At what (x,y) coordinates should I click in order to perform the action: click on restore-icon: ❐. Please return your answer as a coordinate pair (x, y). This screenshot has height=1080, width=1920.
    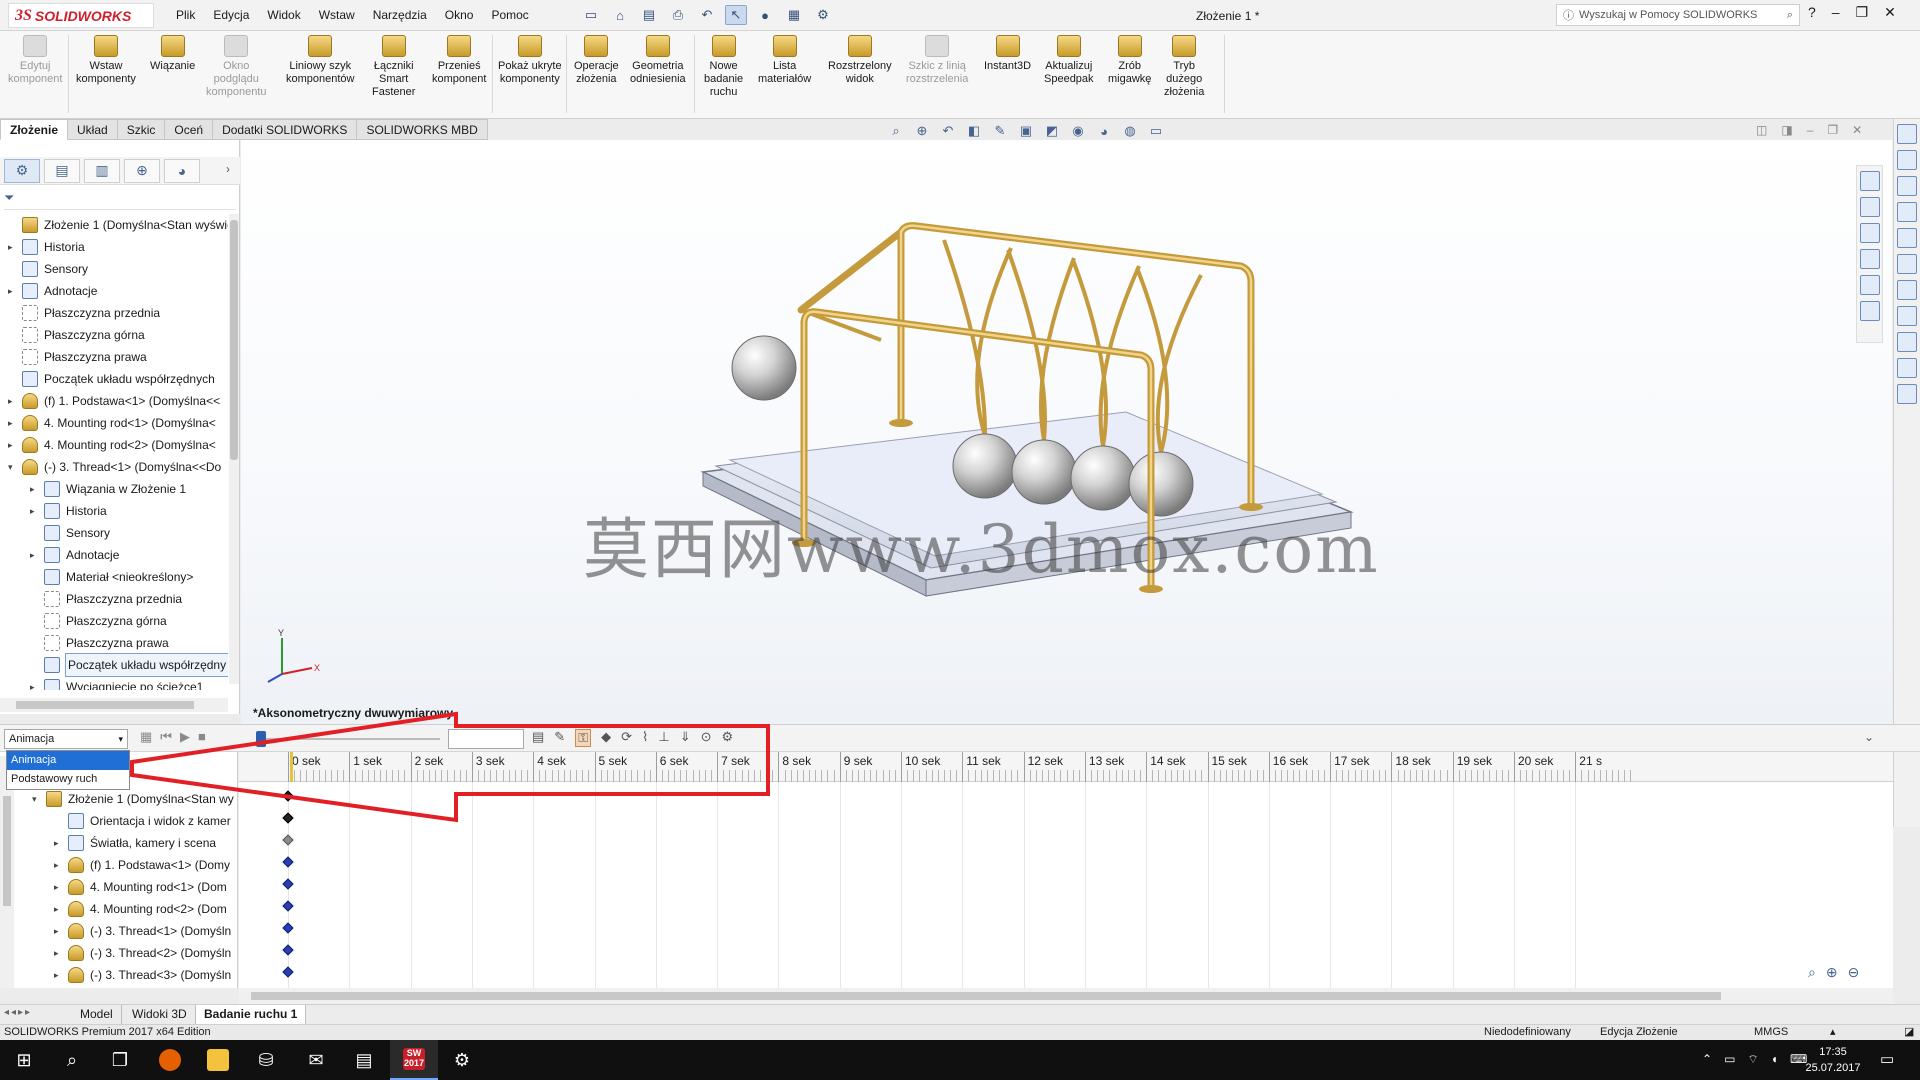
    Looking at the image, I should click on (1862, 12).